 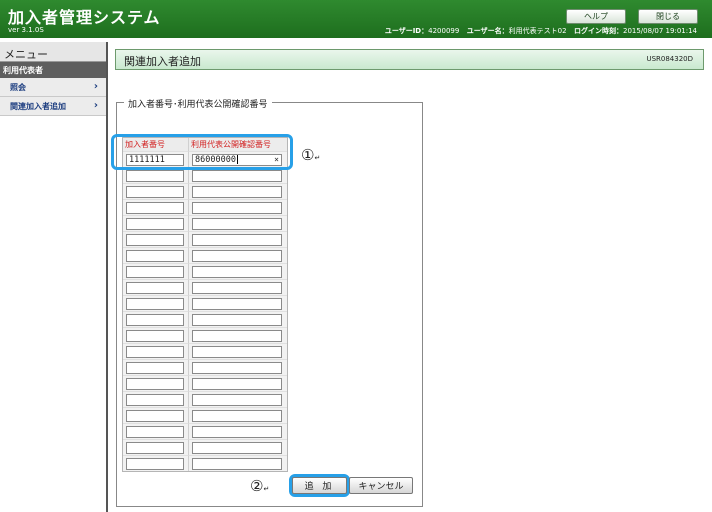 What do you see at coordinates (202, 152) in the screenshot?
I see `callout-highlight-inputs` at bounding box center [202, 152].